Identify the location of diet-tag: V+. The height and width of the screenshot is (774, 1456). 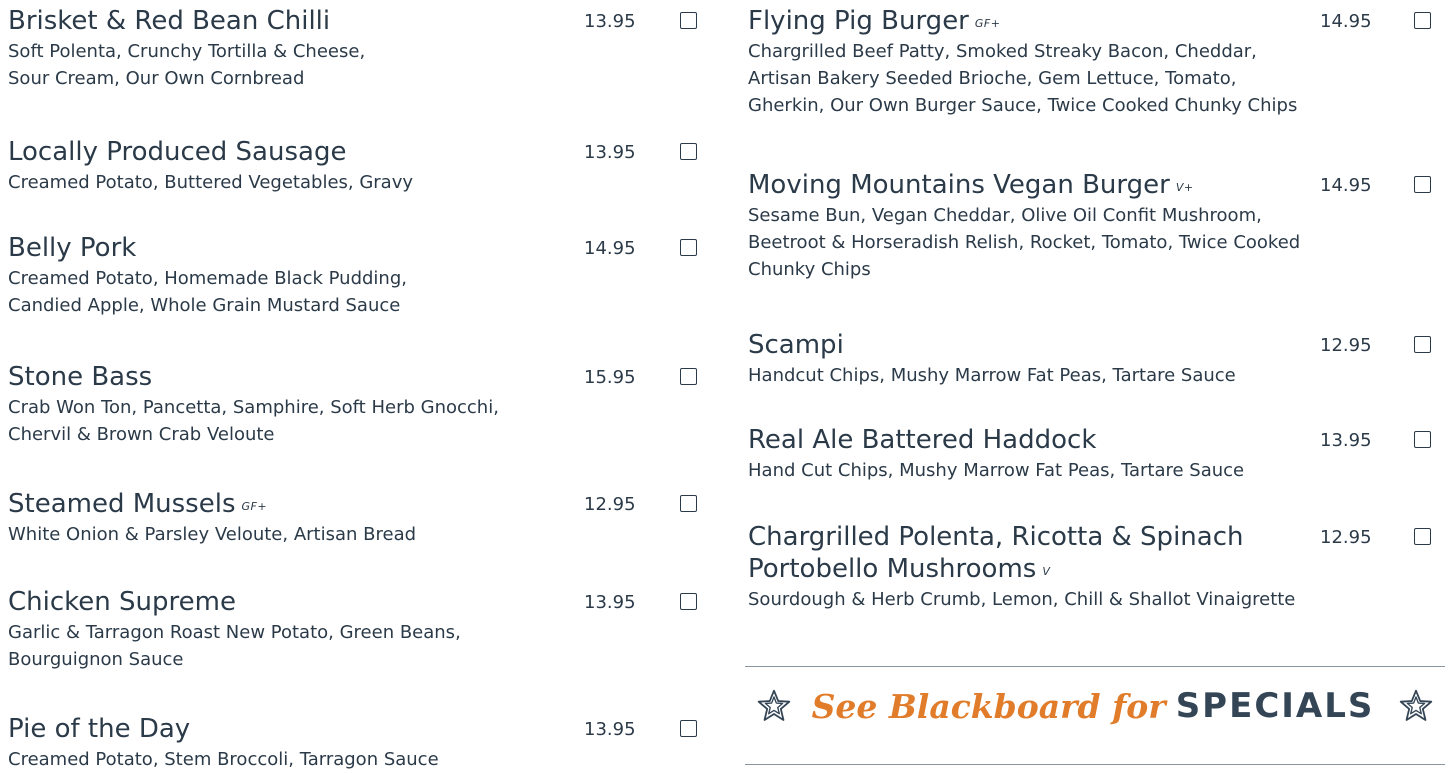
(1184, 187).